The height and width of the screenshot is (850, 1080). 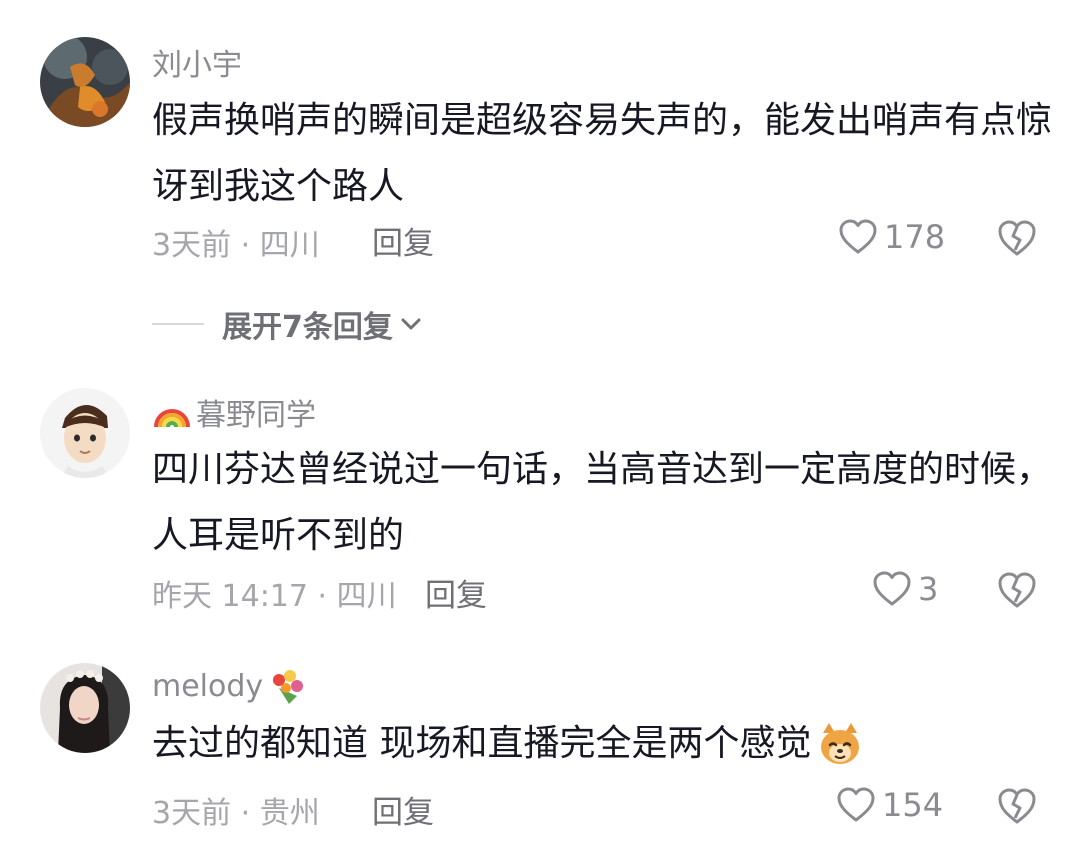 I want to click on comment-text: 去过的都知道 现场和直播完全是两个感觉, so click(x=602, y=744).